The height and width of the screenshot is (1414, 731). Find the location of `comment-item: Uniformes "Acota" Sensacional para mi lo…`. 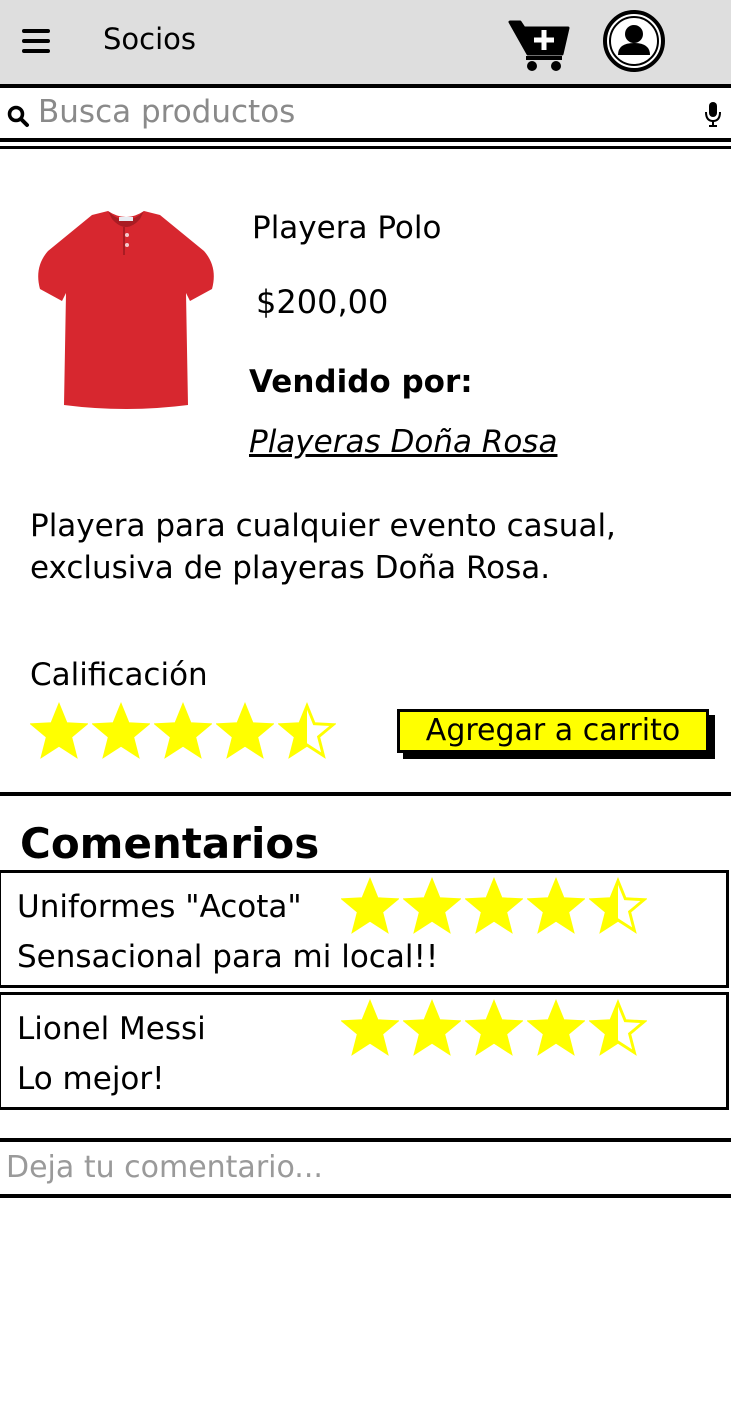

comment-item: Uniformes "Acota" Sensacional para mi lo… is located at coordinates (364, 929).